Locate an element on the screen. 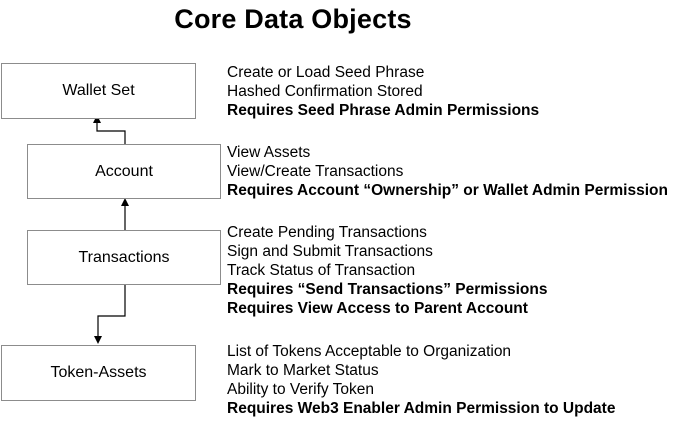 This screenshot has width=686, height=423. requirement-line: Requires “Send Transactions” Permissions is located at coordinates (387, 289).